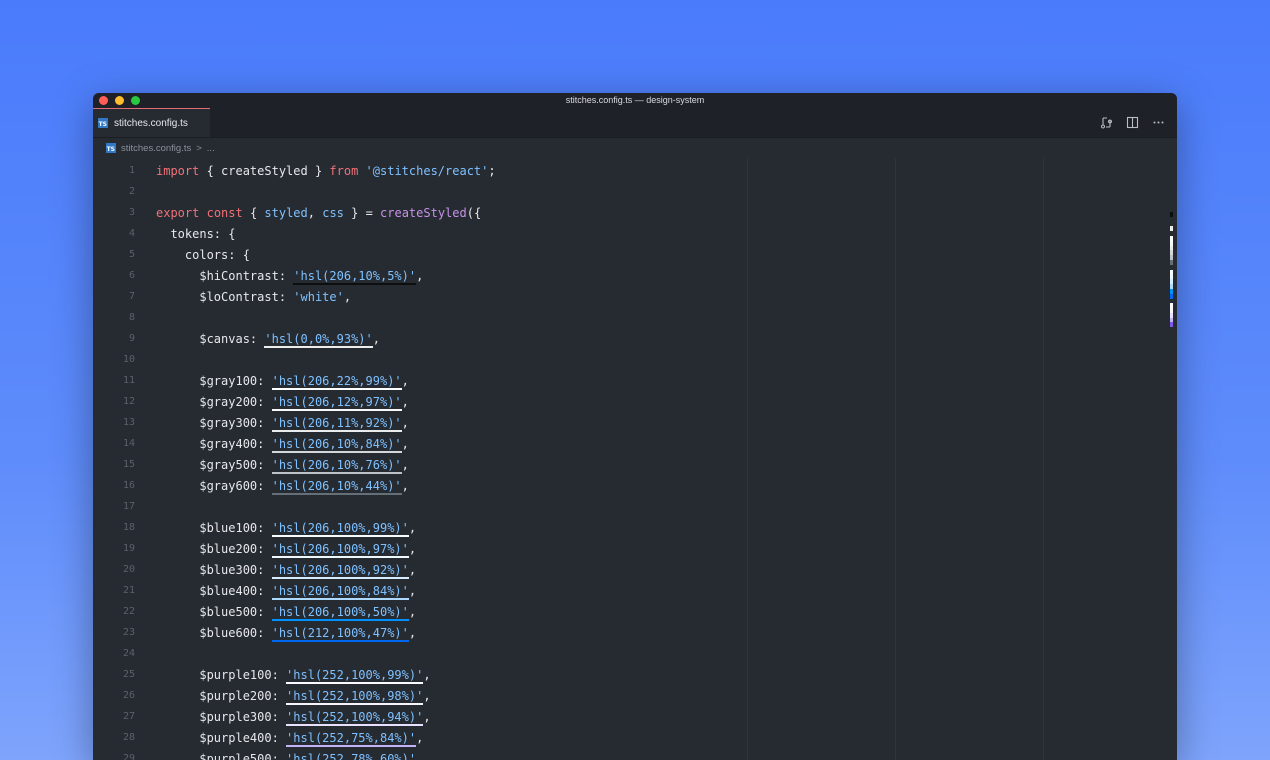 The width and height of the screenshot is (1270, 760). What do you see at coordinates (1171, 458) in the screenshot?
I see `minimap-scrollbar` at bounding box center [1171, 458].